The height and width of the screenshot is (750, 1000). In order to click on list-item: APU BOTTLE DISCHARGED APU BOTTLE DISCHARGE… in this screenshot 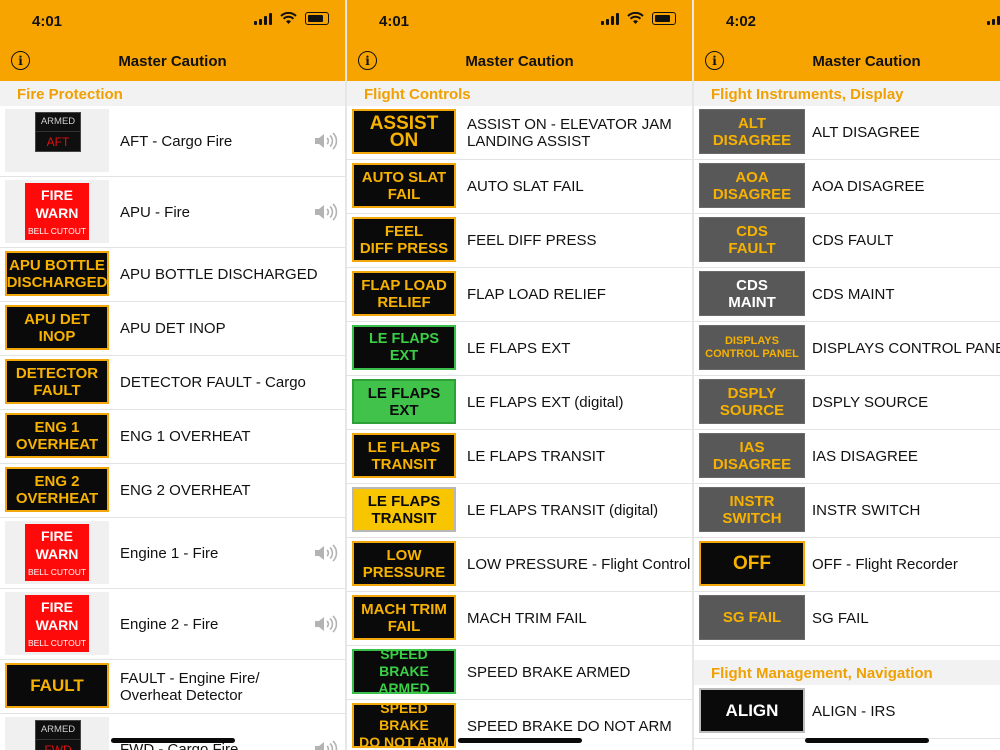, I will do `click(172, 275)`.